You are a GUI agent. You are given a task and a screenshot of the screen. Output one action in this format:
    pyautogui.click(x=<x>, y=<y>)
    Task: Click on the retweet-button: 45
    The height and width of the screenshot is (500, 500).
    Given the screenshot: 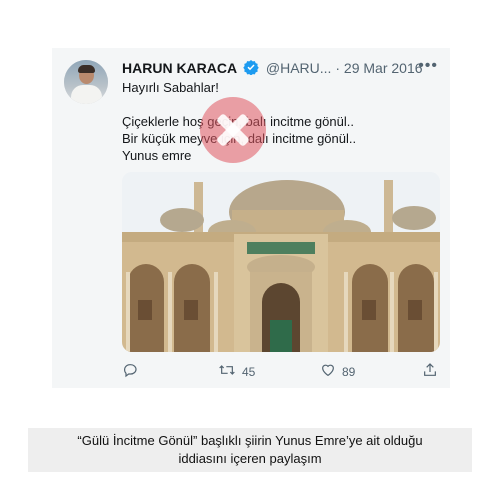 What is the action you would take?
    pyautogui.click(x=236, y=371)
    